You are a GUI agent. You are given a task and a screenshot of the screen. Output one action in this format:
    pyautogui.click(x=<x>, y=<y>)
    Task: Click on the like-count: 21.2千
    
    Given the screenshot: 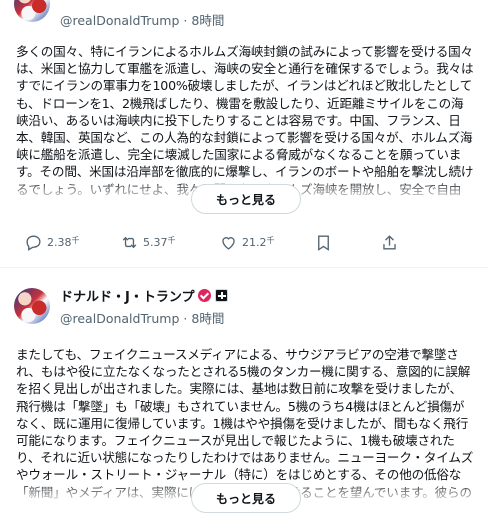 What is the action you would take?
    pyautogui.click(x=258, y=242)
    